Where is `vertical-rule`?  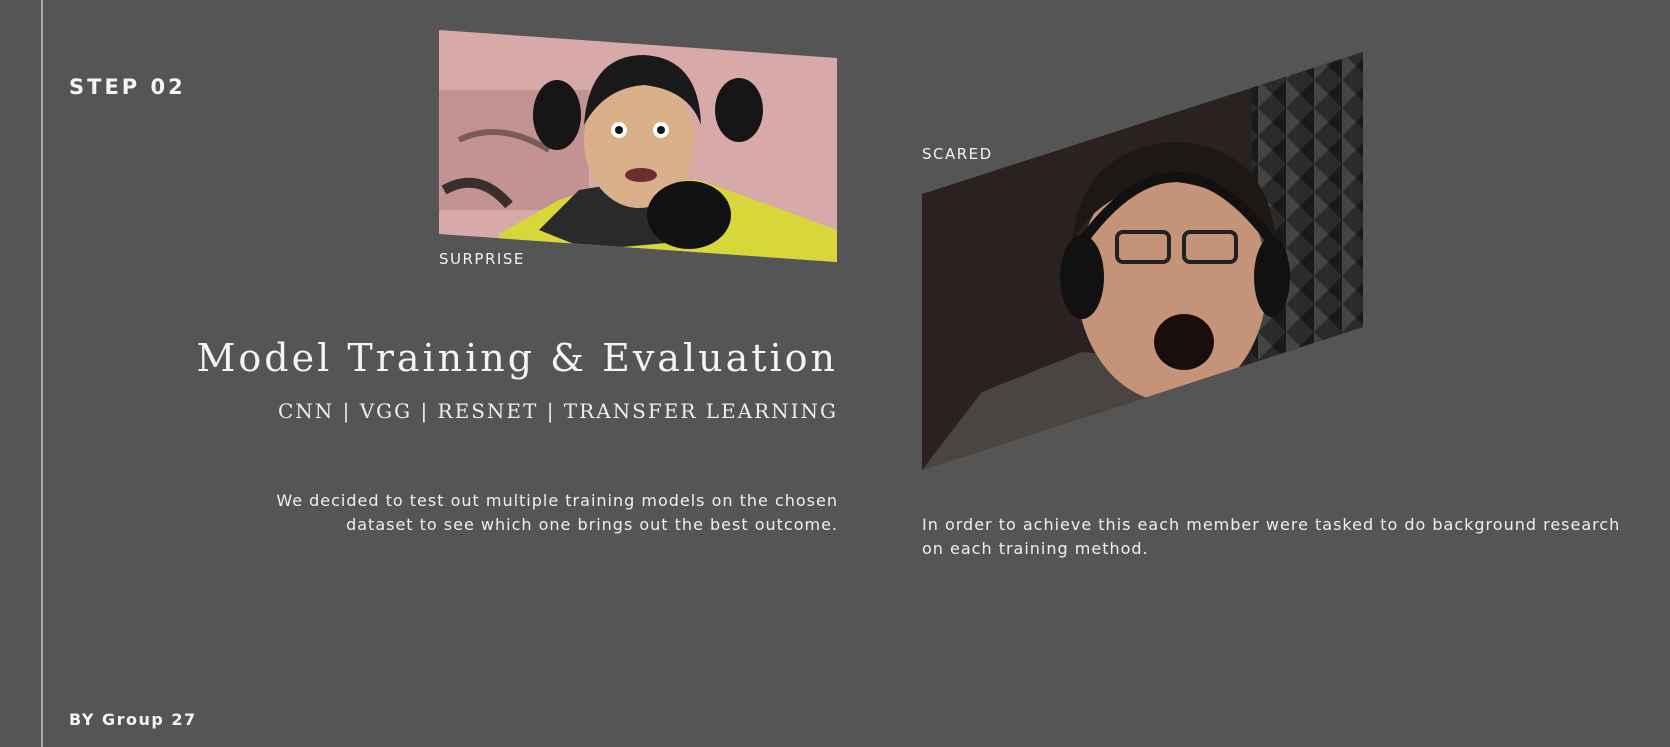
vertical-rule is located at coordinates (42, 373).